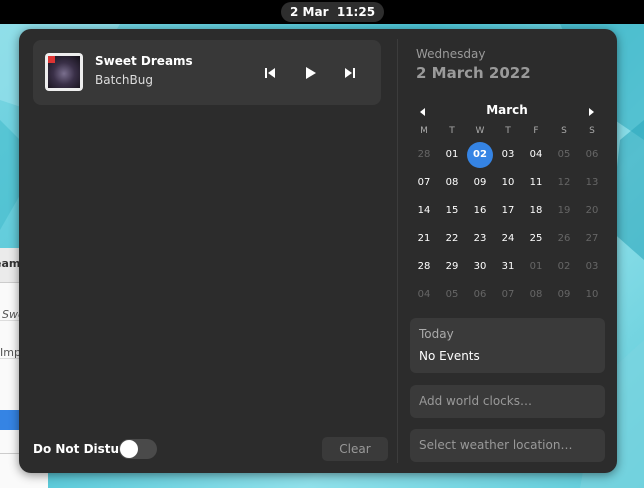 This screenshot has height=488, width=644. I want to click on calendar-day-today: 02, so click(480, 155).